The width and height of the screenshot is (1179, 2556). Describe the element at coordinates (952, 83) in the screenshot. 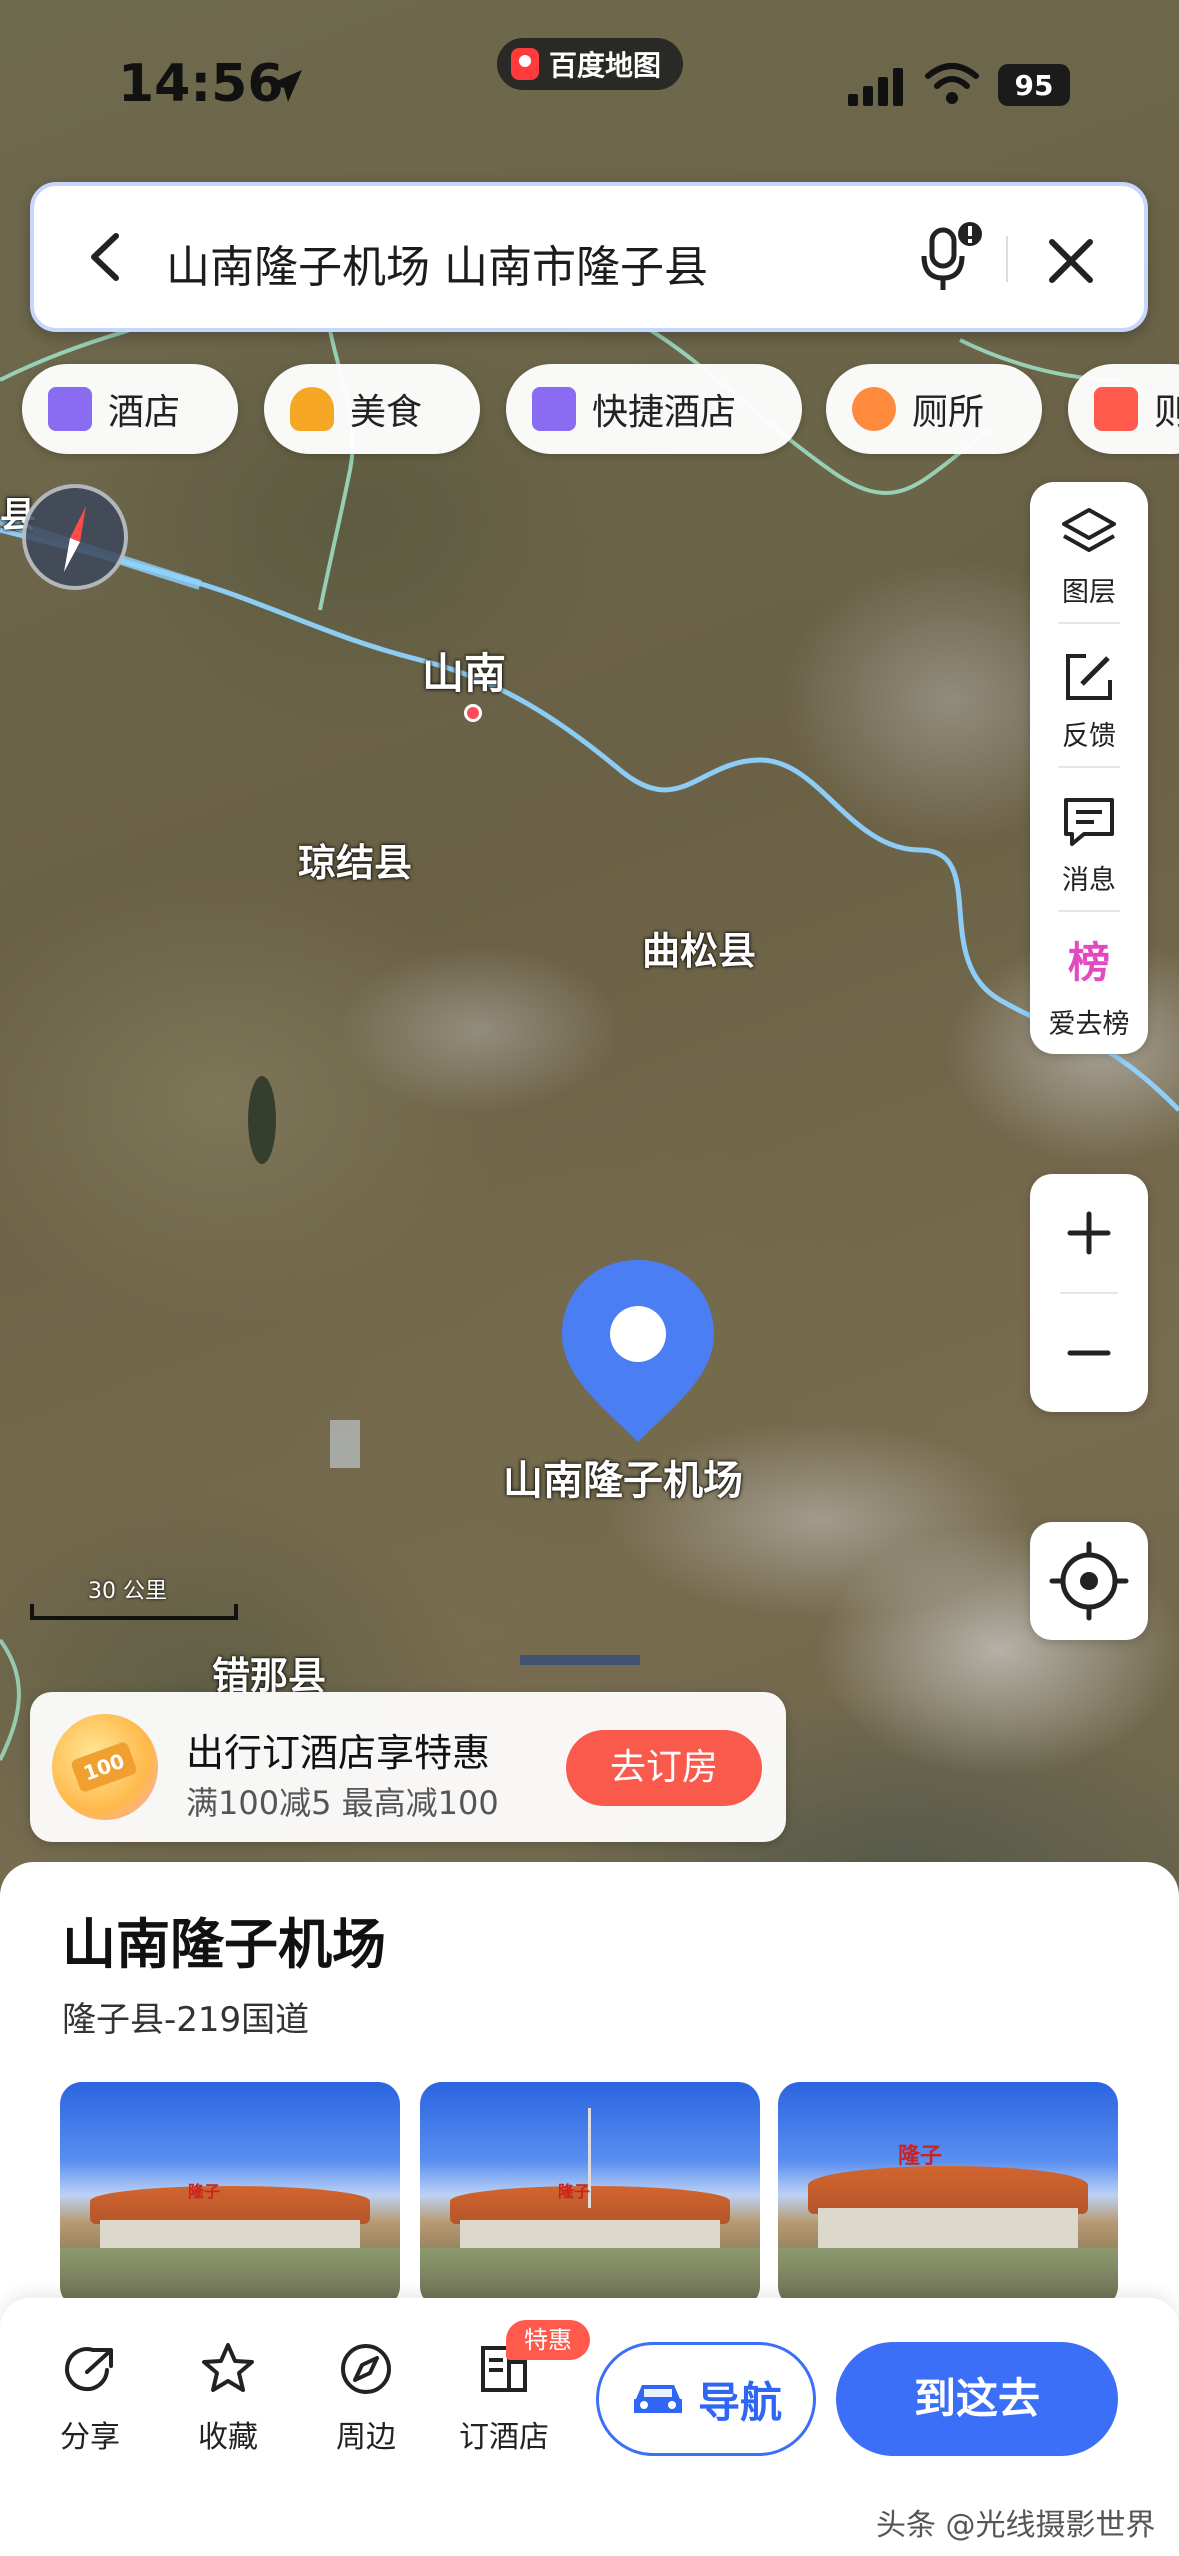

I see `wifi-icon` at that location.